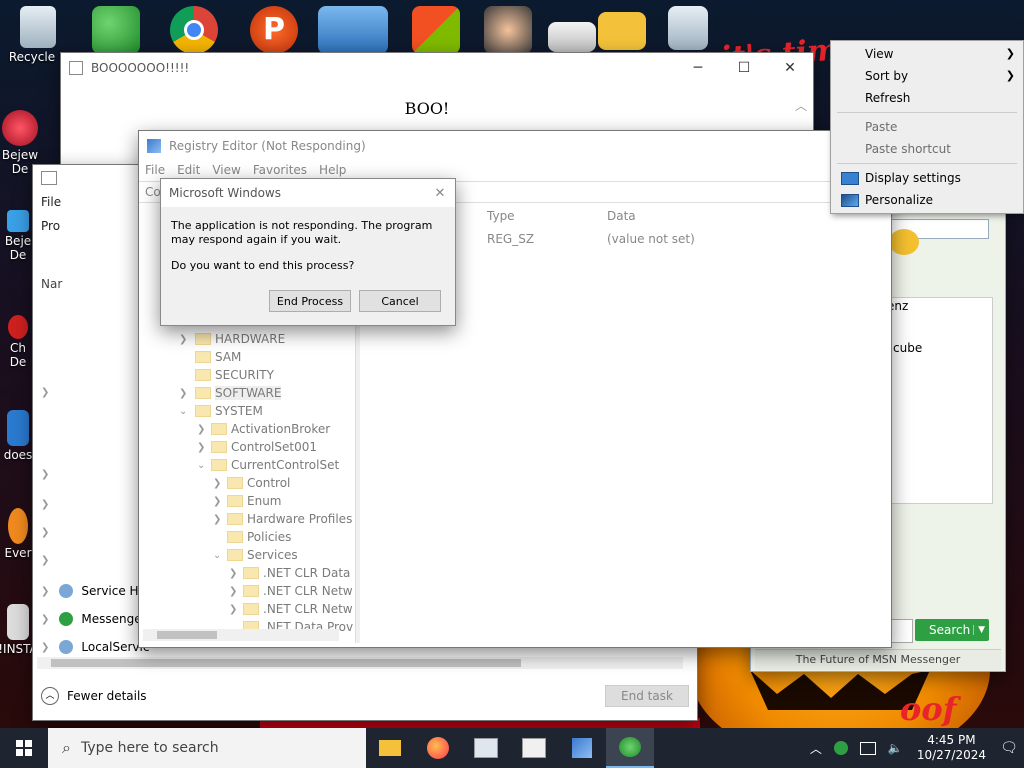  I want to click on menu-file: File, so click(51, 202).